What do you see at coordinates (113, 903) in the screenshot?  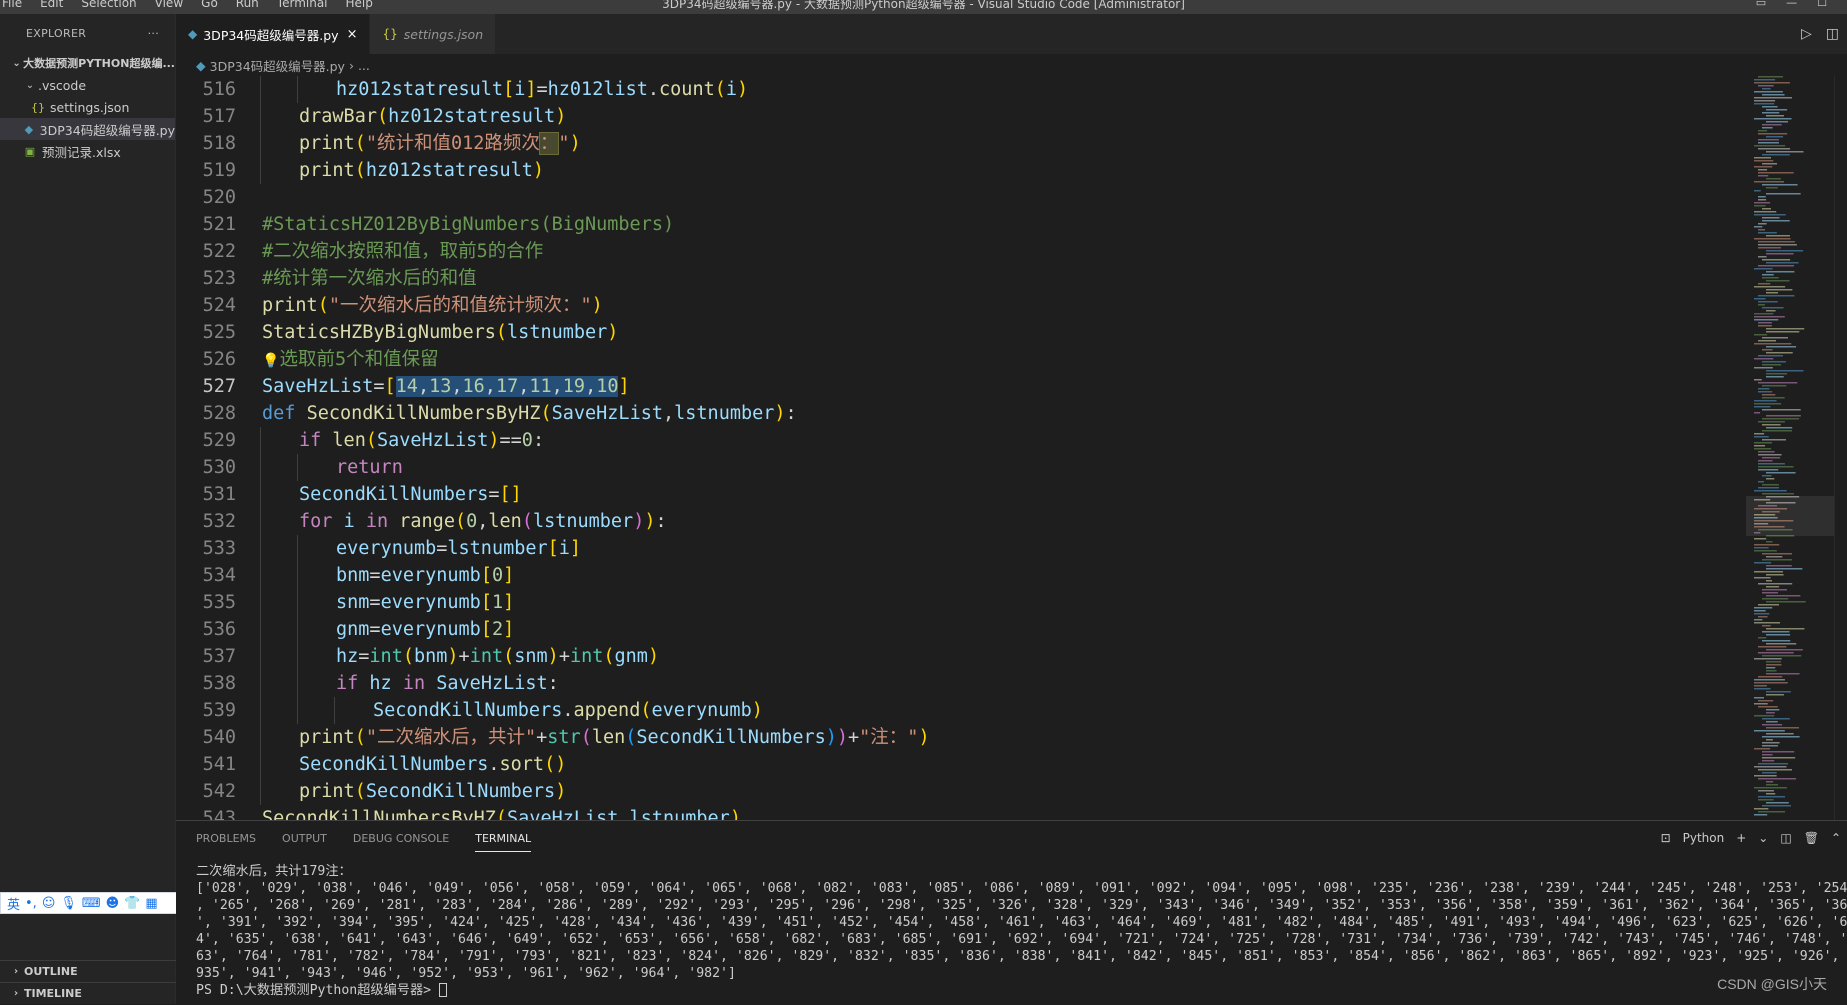 I see `user-icon: ☻` at bounding box center [113, 903].